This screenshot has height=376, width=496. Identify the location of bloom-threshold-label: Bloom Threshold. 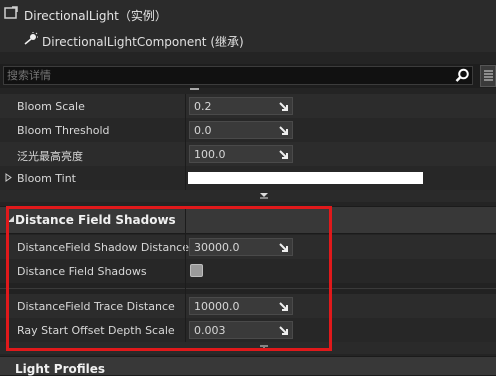
(63, 130).